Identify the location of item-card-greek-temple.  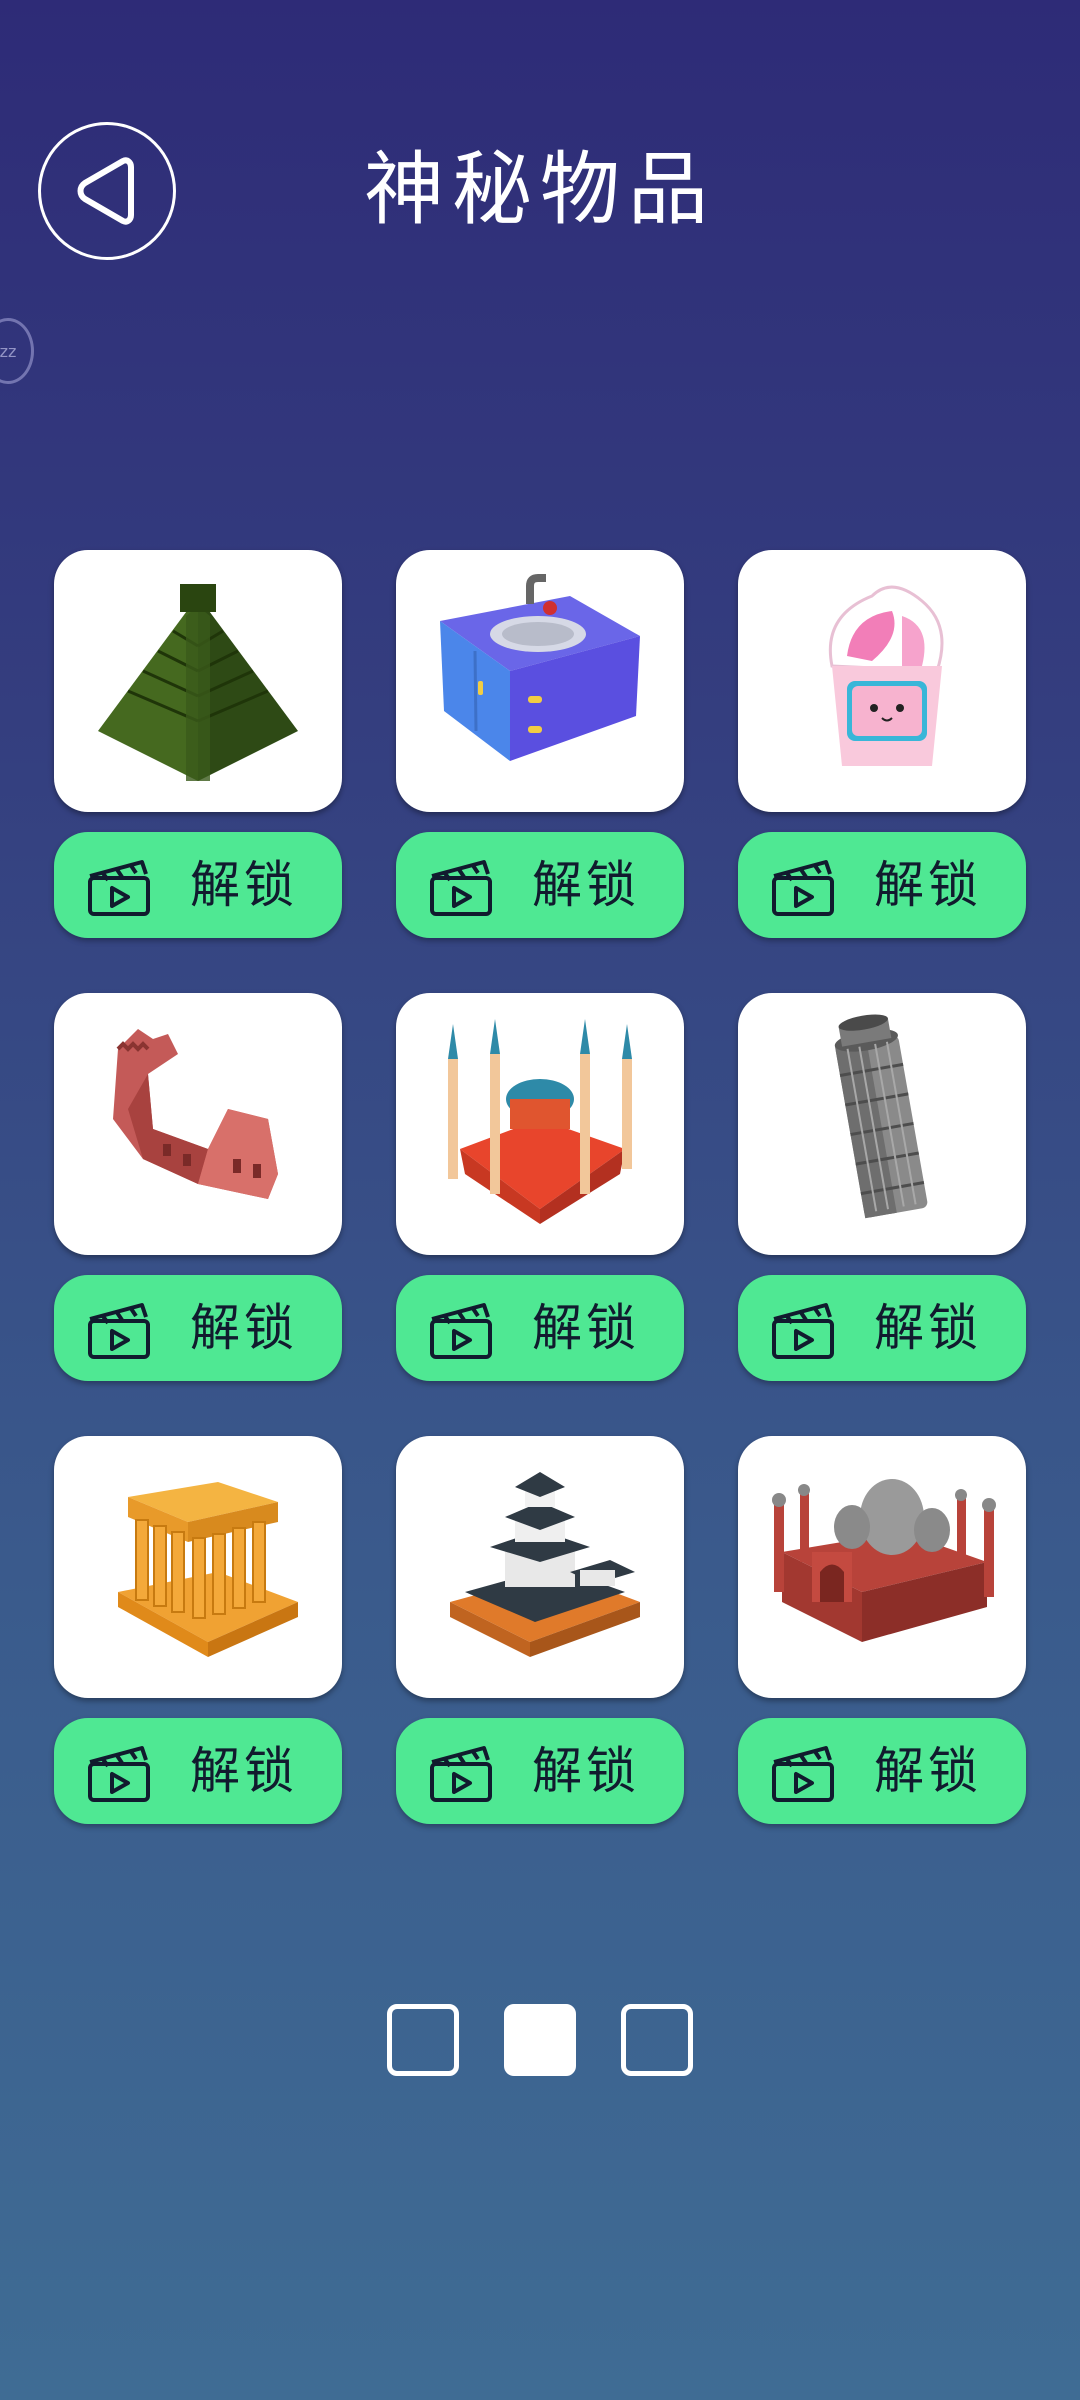
(198, 1567).